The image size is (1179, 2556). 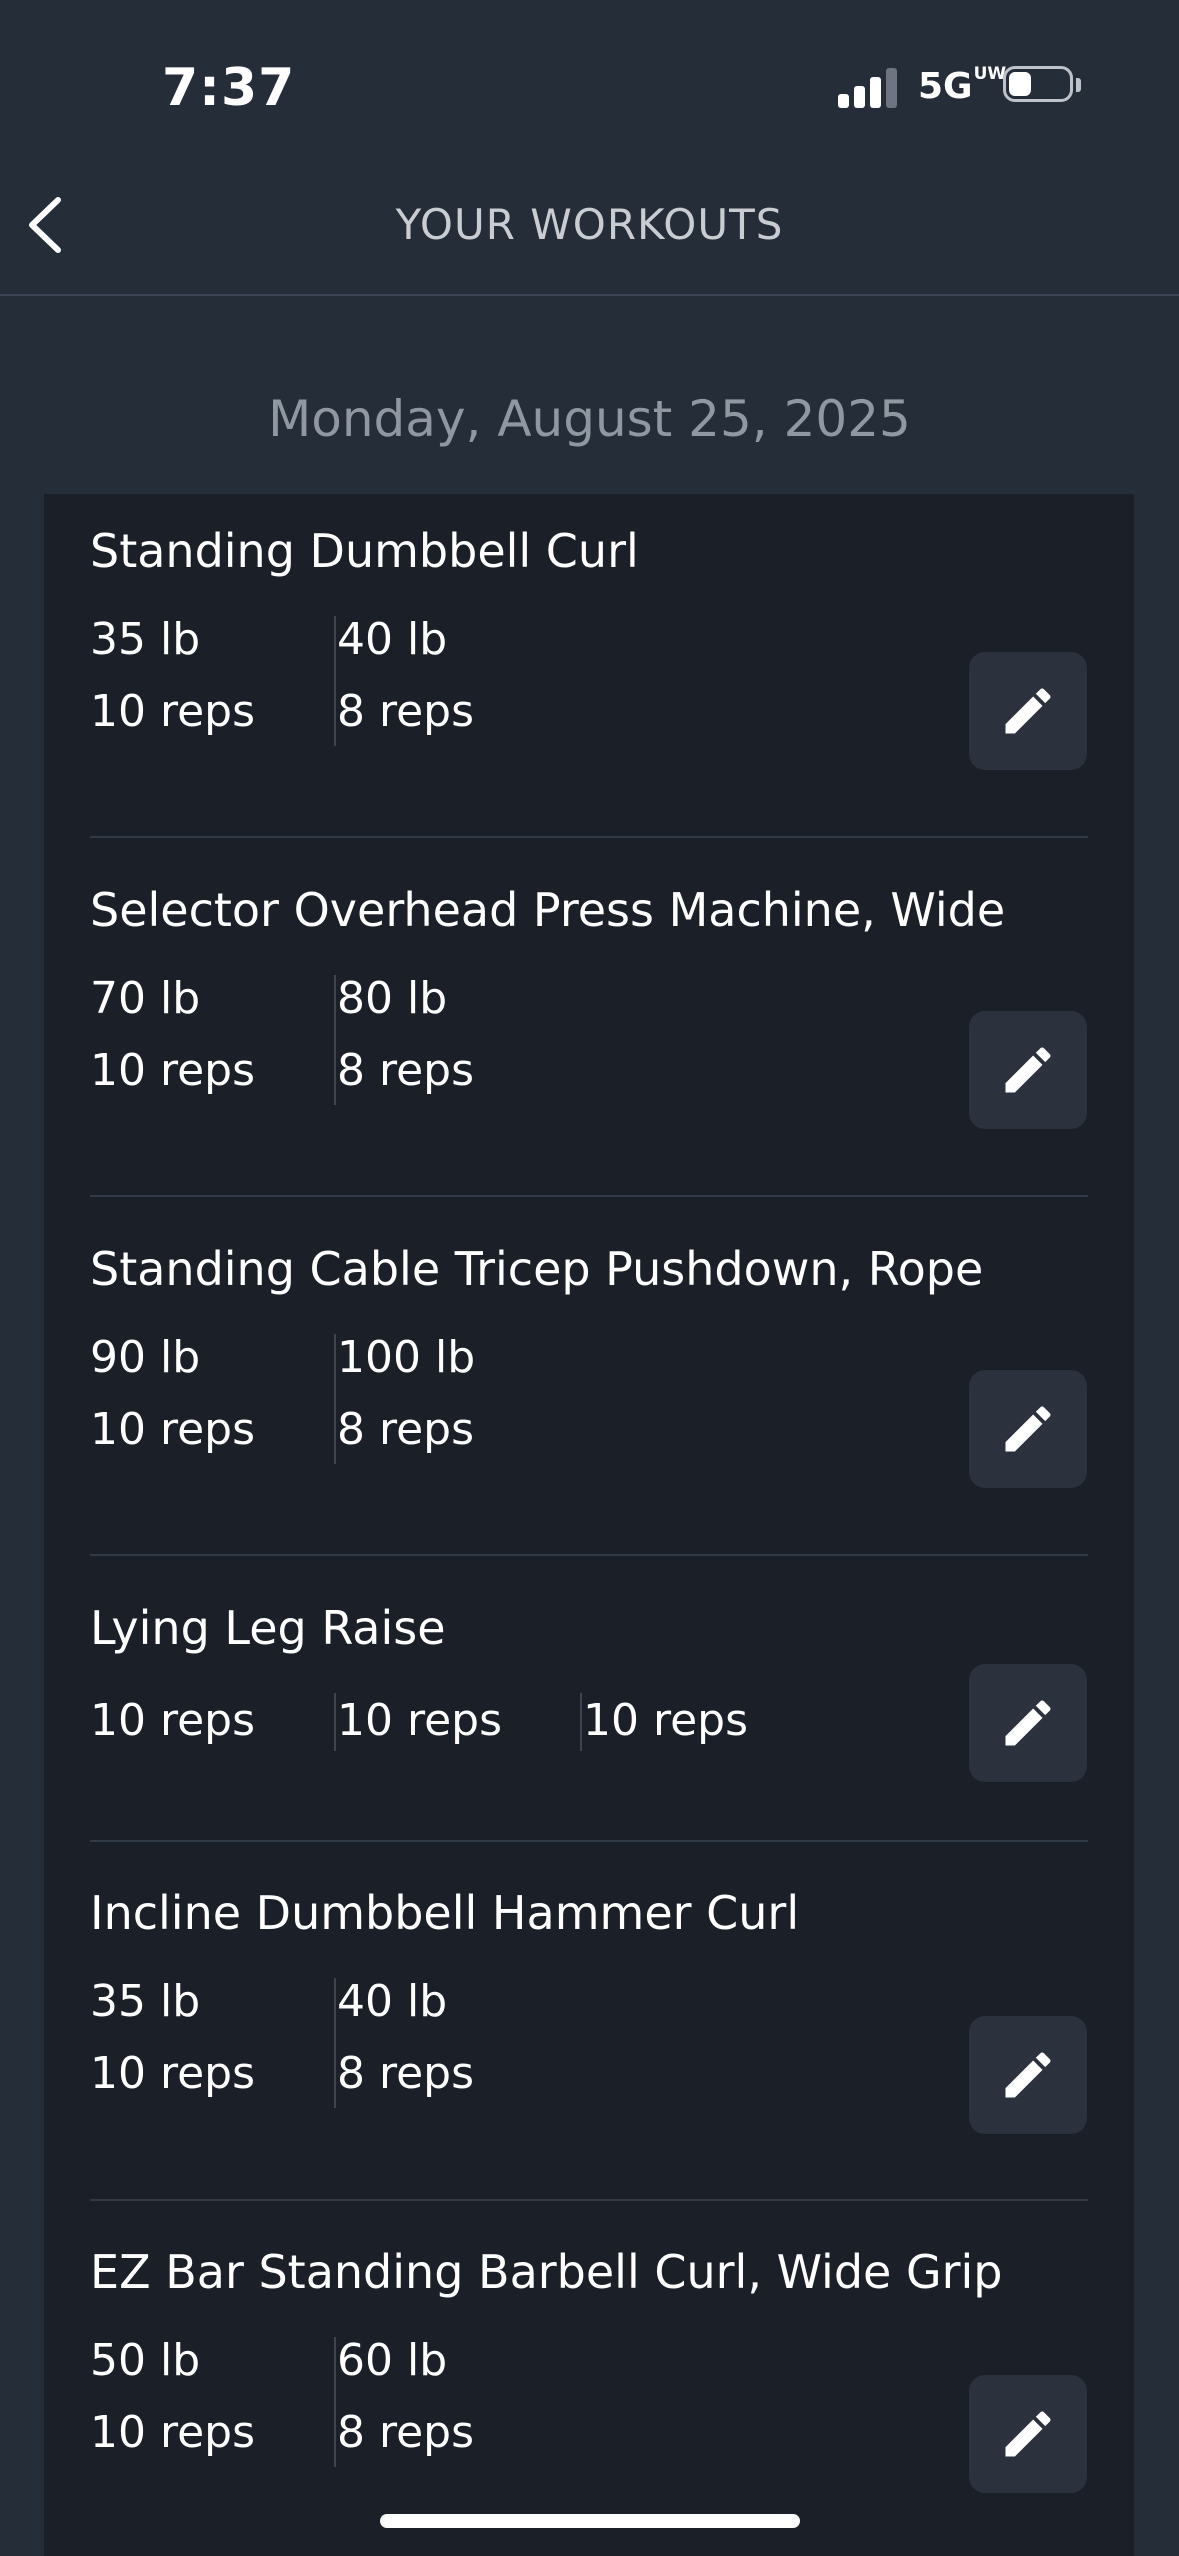 What do you see at coordinates (405, 2397) in the screenshot?
I see `set-2: 60 lb 8 reps` at bounding box center [405, 2397].